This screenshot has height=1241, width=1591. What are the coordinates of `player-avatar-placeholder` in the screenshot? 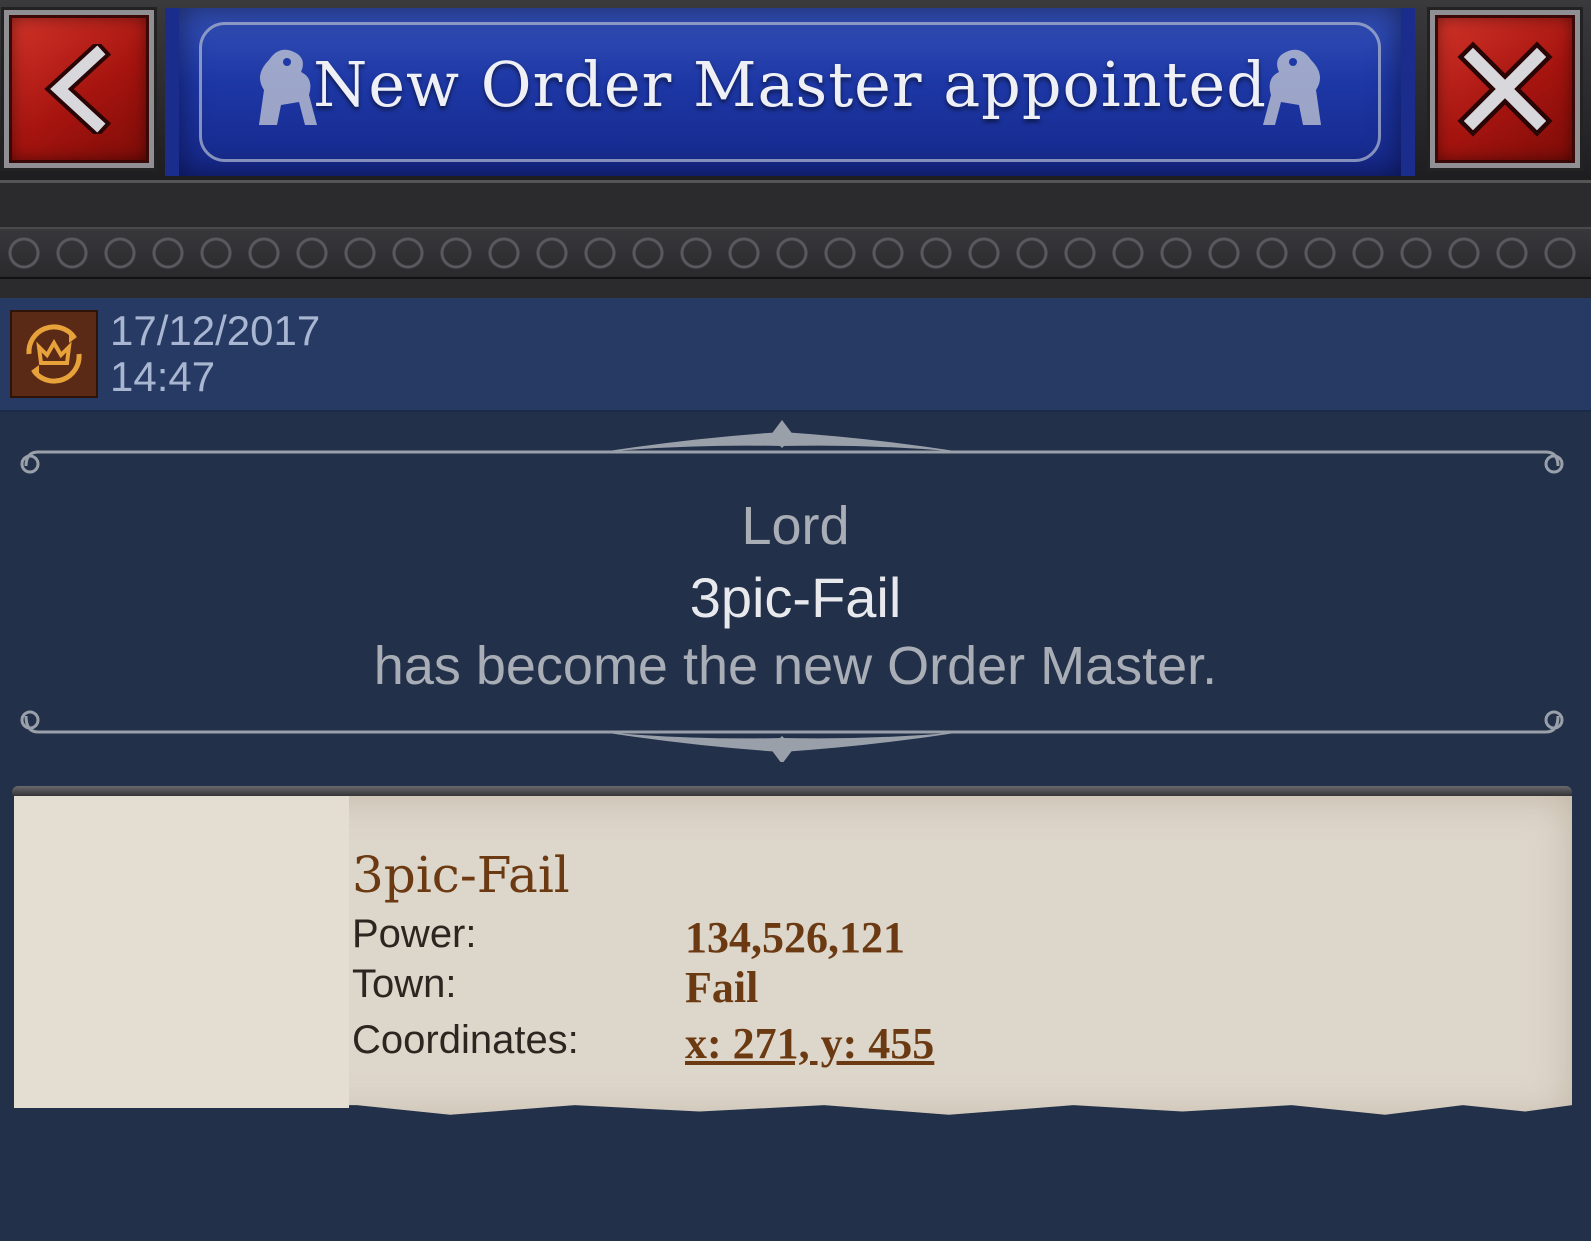 It's located at (181, 952).